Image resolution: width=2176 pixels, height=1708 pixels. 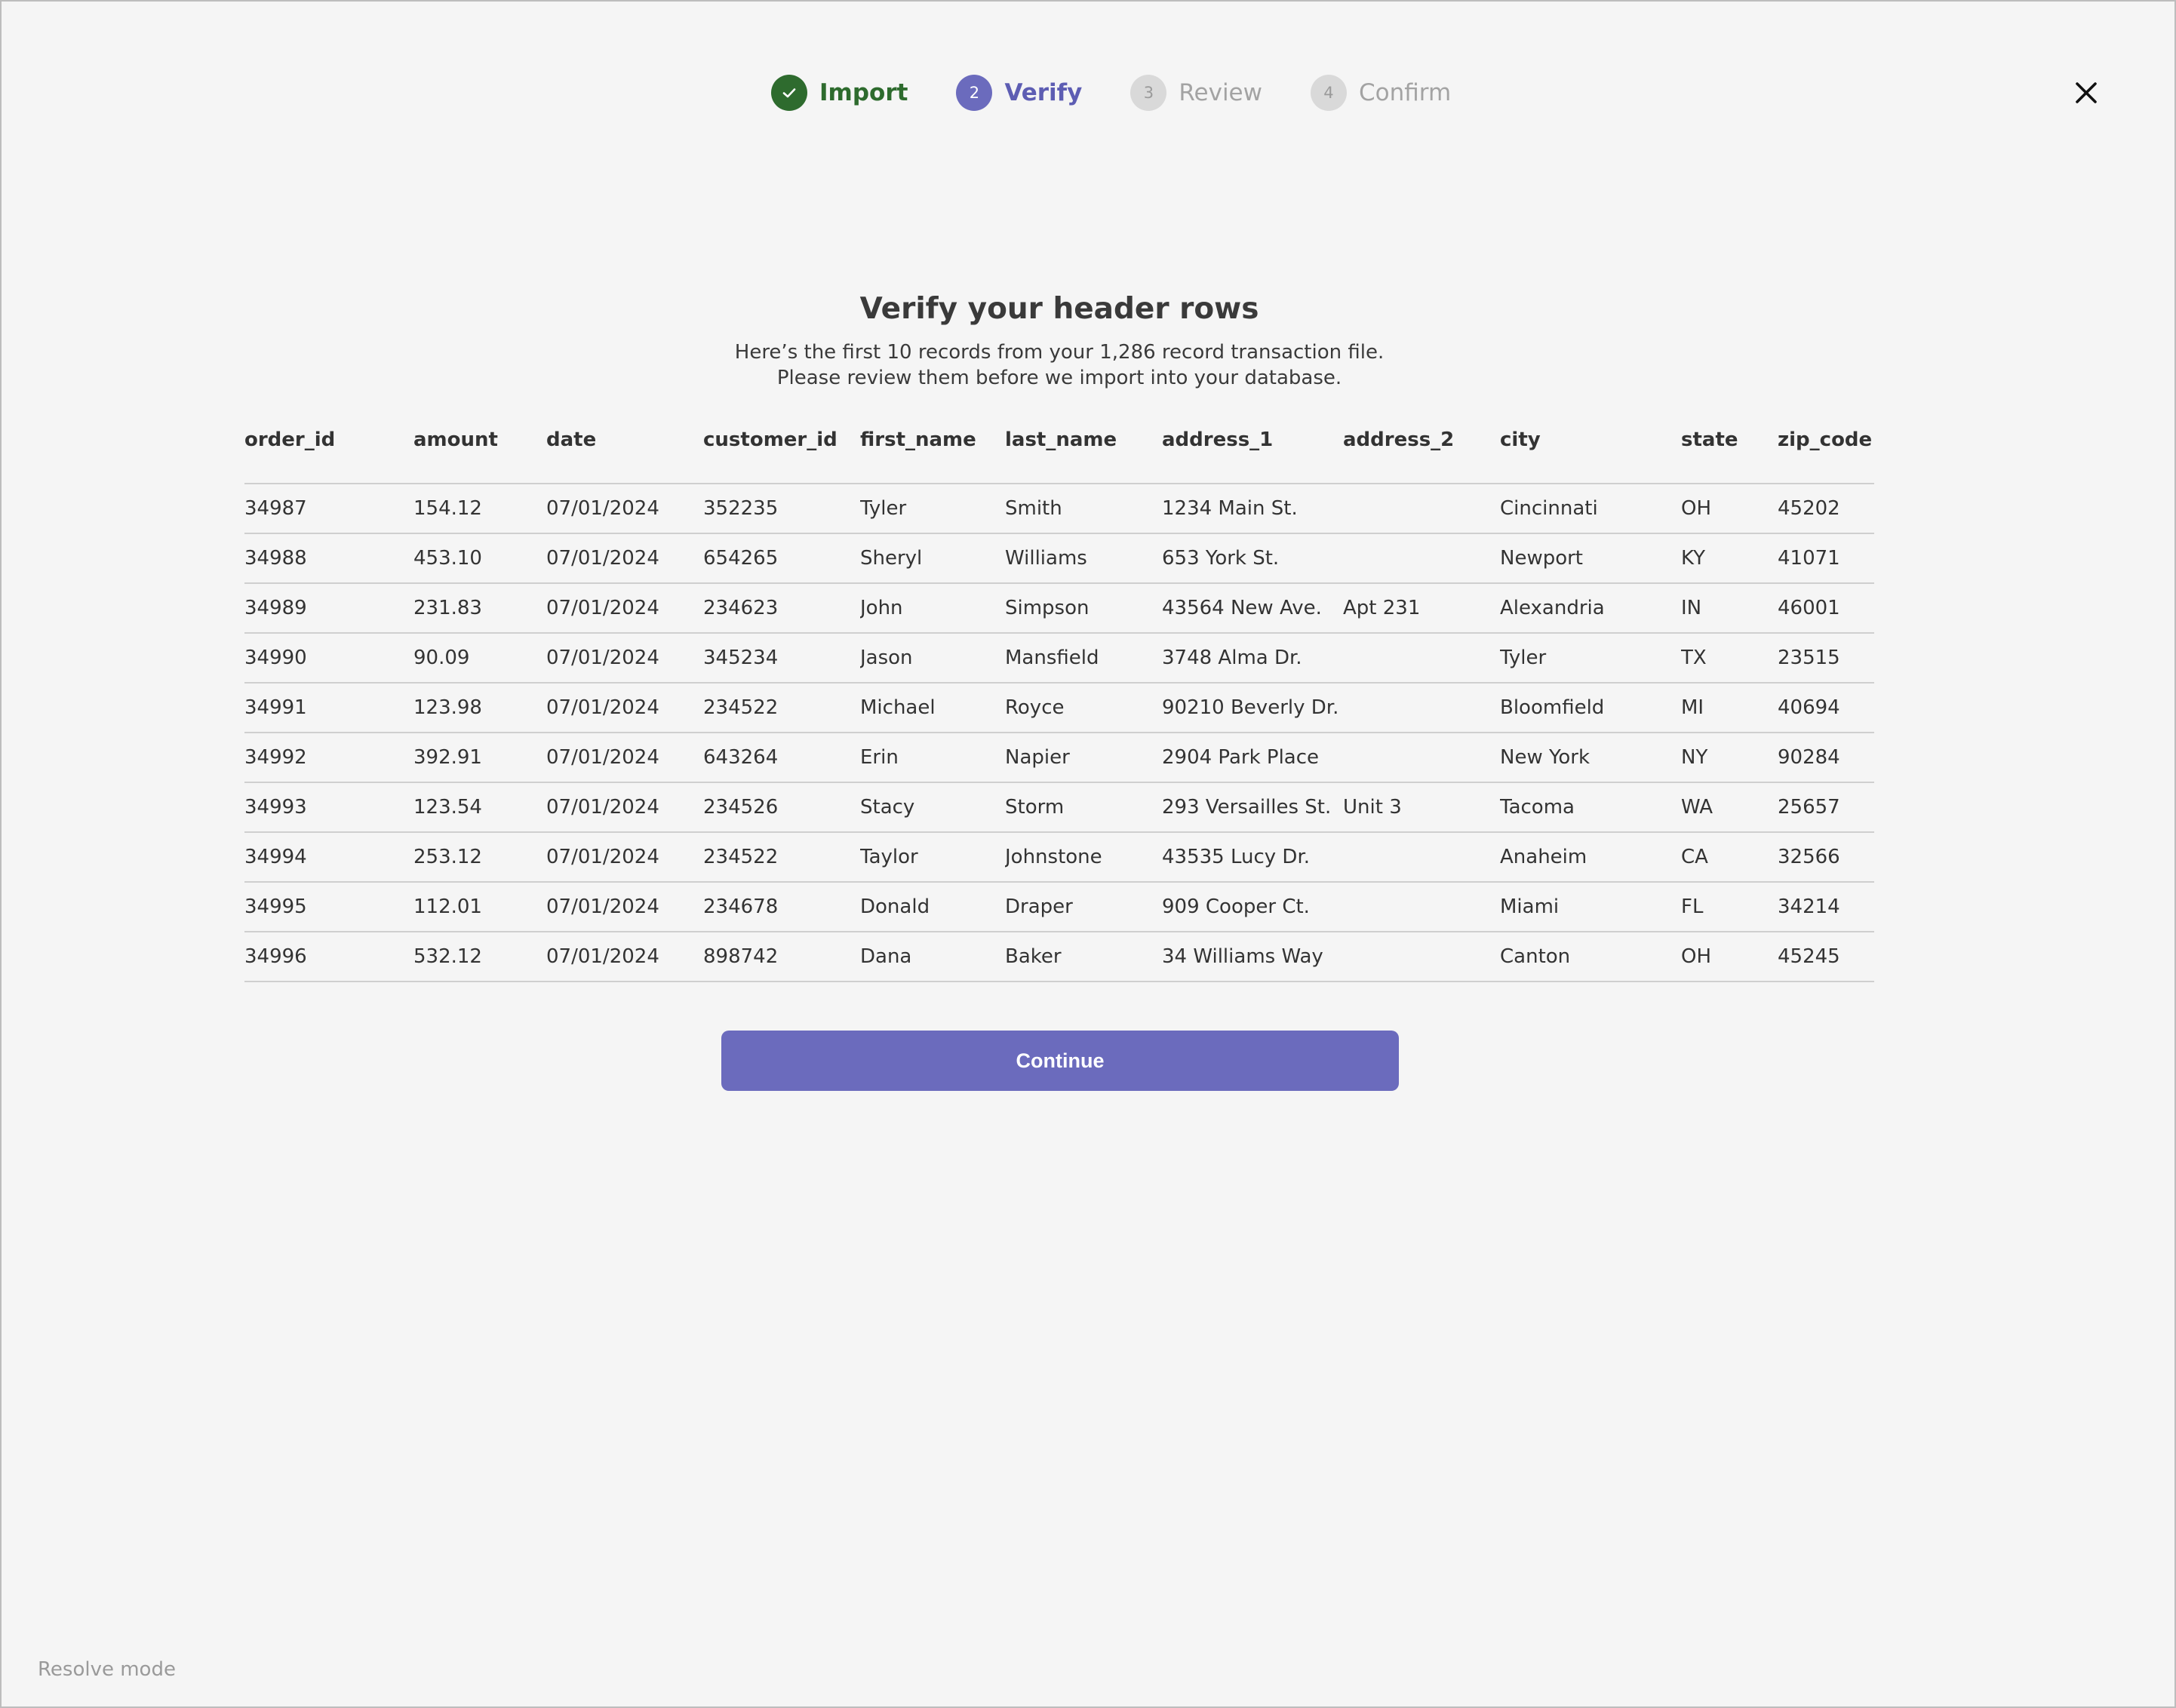 I want to click on table-cell-first-name: Tyler, so click(x=932, y=509).